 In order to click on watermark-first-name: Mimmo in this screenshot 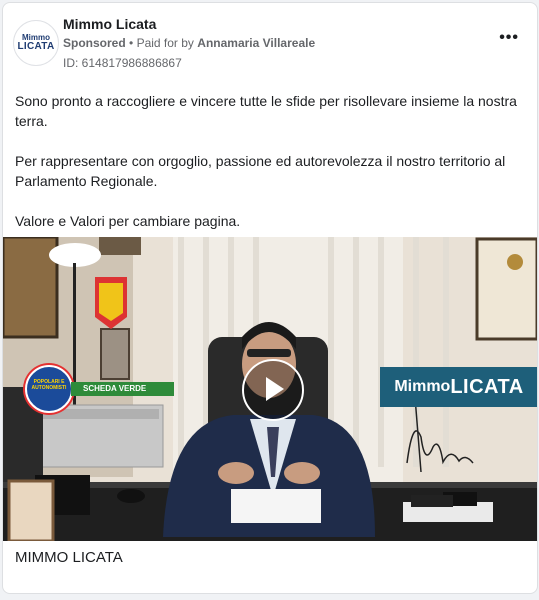, I will do `click(422, 386)`.